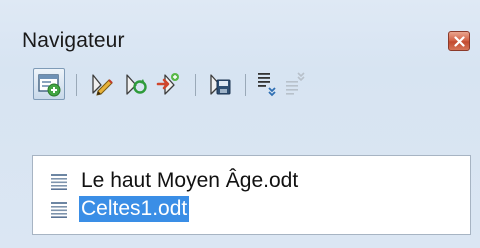 The height and width of the screenshot is (248, 480). I want to click on update-icon, so click(136, 84).